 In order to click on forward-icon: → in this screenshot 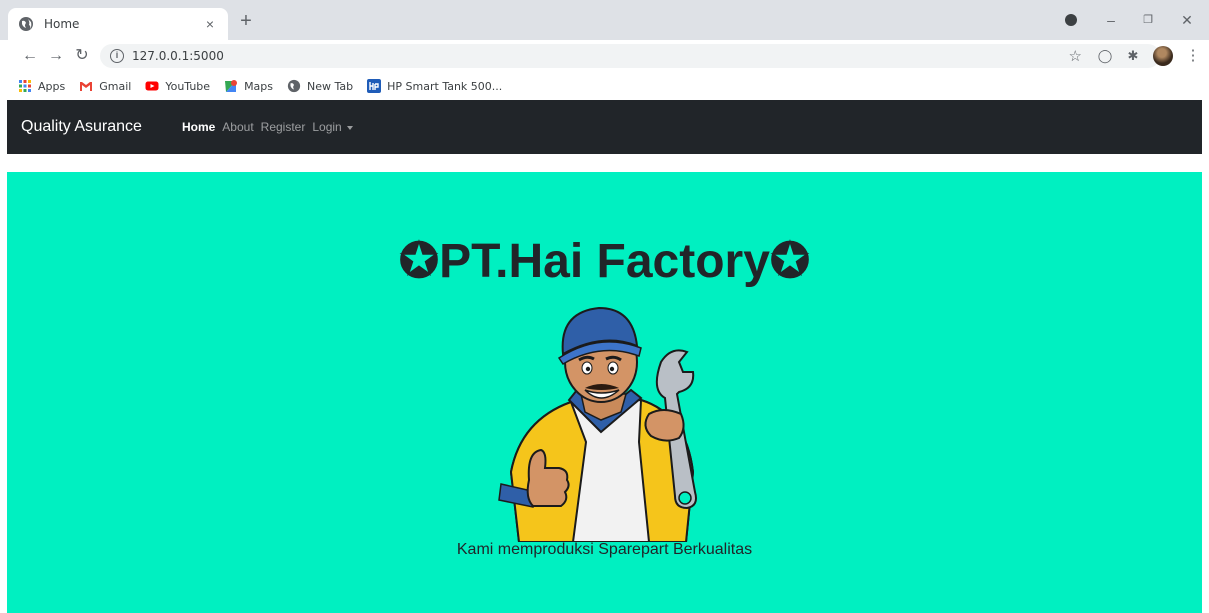, I will do `click(56, 56)`.